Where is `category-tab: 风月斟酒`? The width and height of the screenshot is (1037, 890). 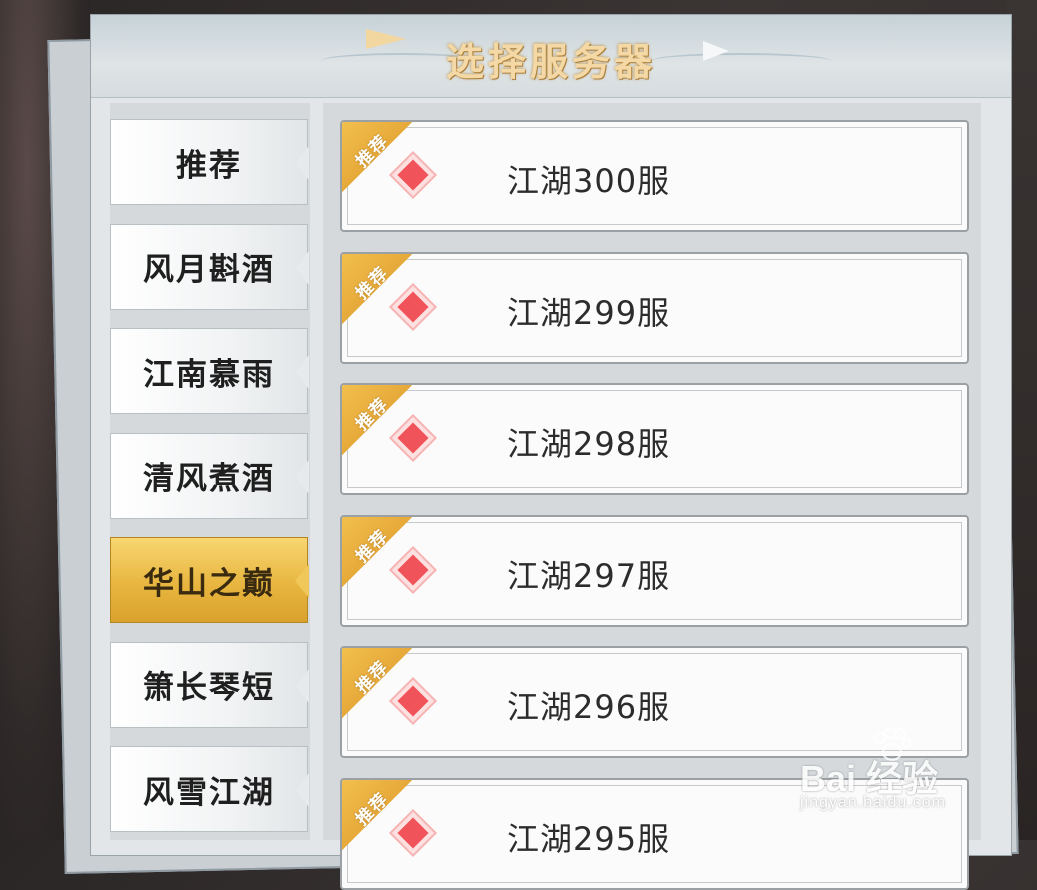 category-tab: 风月斟酒 is located at coordinates (209, 266).